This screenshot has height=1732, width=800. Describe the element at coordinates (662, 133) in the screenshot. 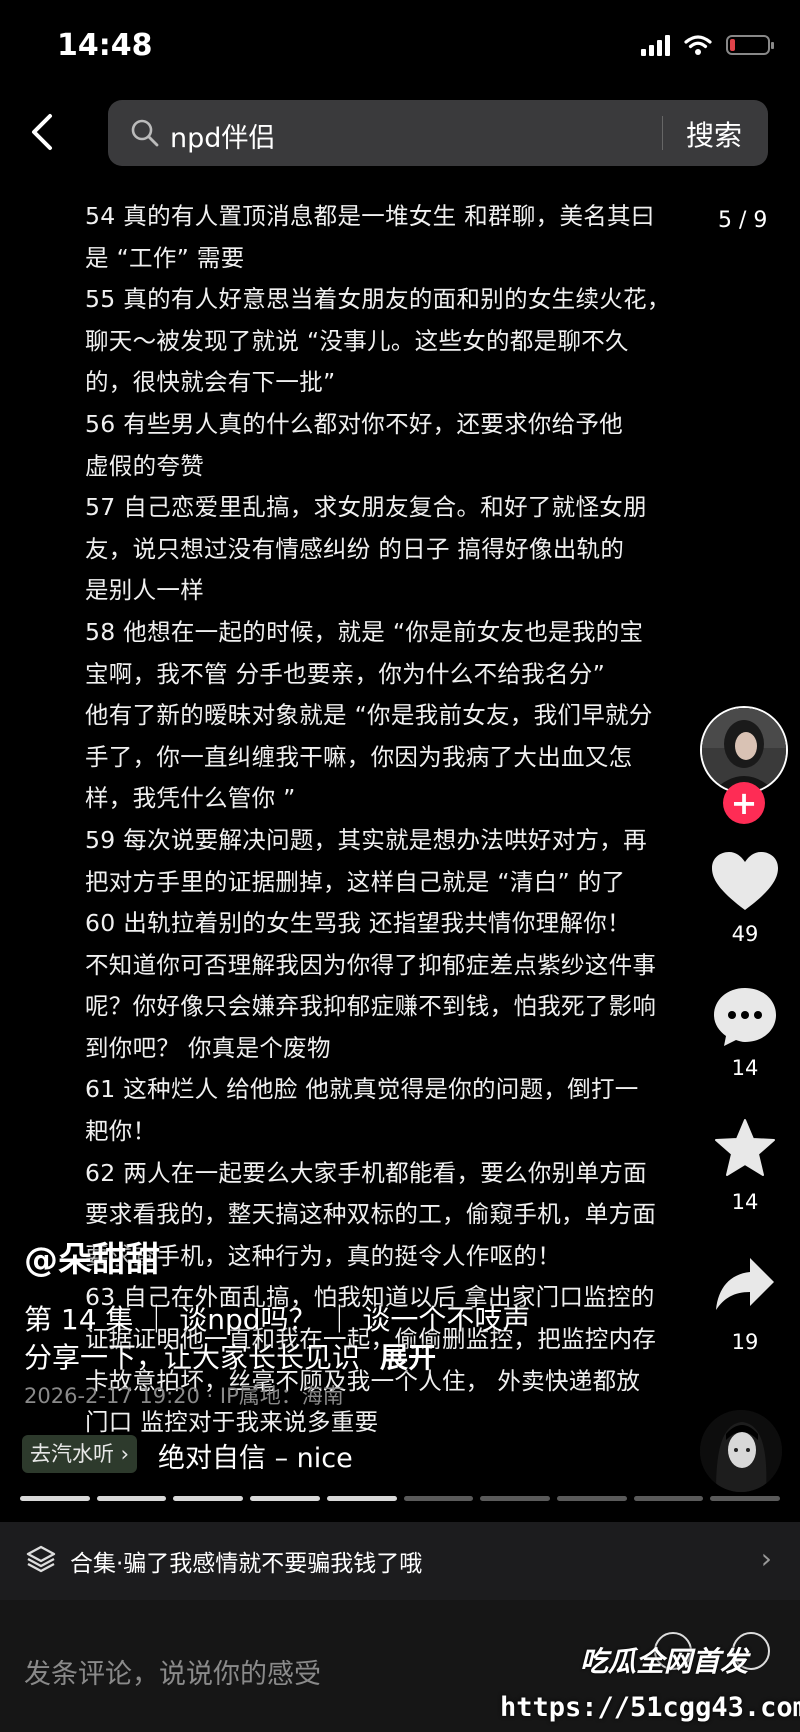

I see `search-divider` at that location.